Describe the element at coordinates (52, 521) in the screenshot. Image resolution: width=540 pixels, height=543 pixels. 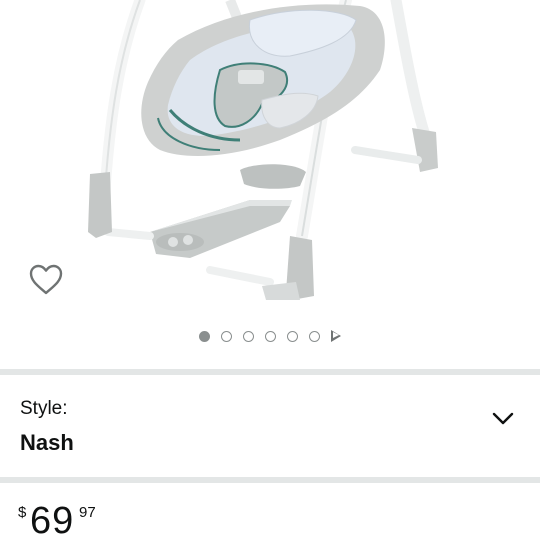
I see `price-whole: 69` at that location.